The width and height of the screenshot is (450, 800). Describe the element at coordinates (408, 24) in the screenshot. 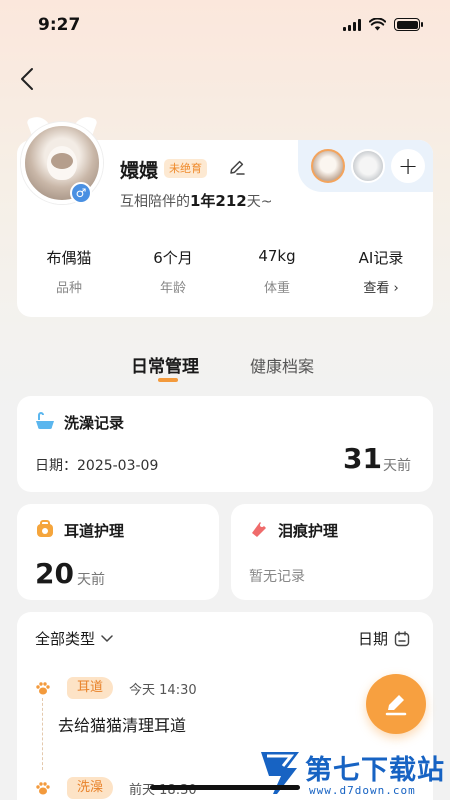

I see `battery-icon` at that location.